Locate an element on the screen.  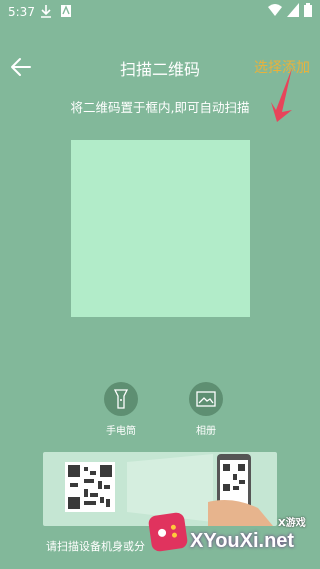
flashlight-button: 手电筒 is located at coordinates (121, 409).